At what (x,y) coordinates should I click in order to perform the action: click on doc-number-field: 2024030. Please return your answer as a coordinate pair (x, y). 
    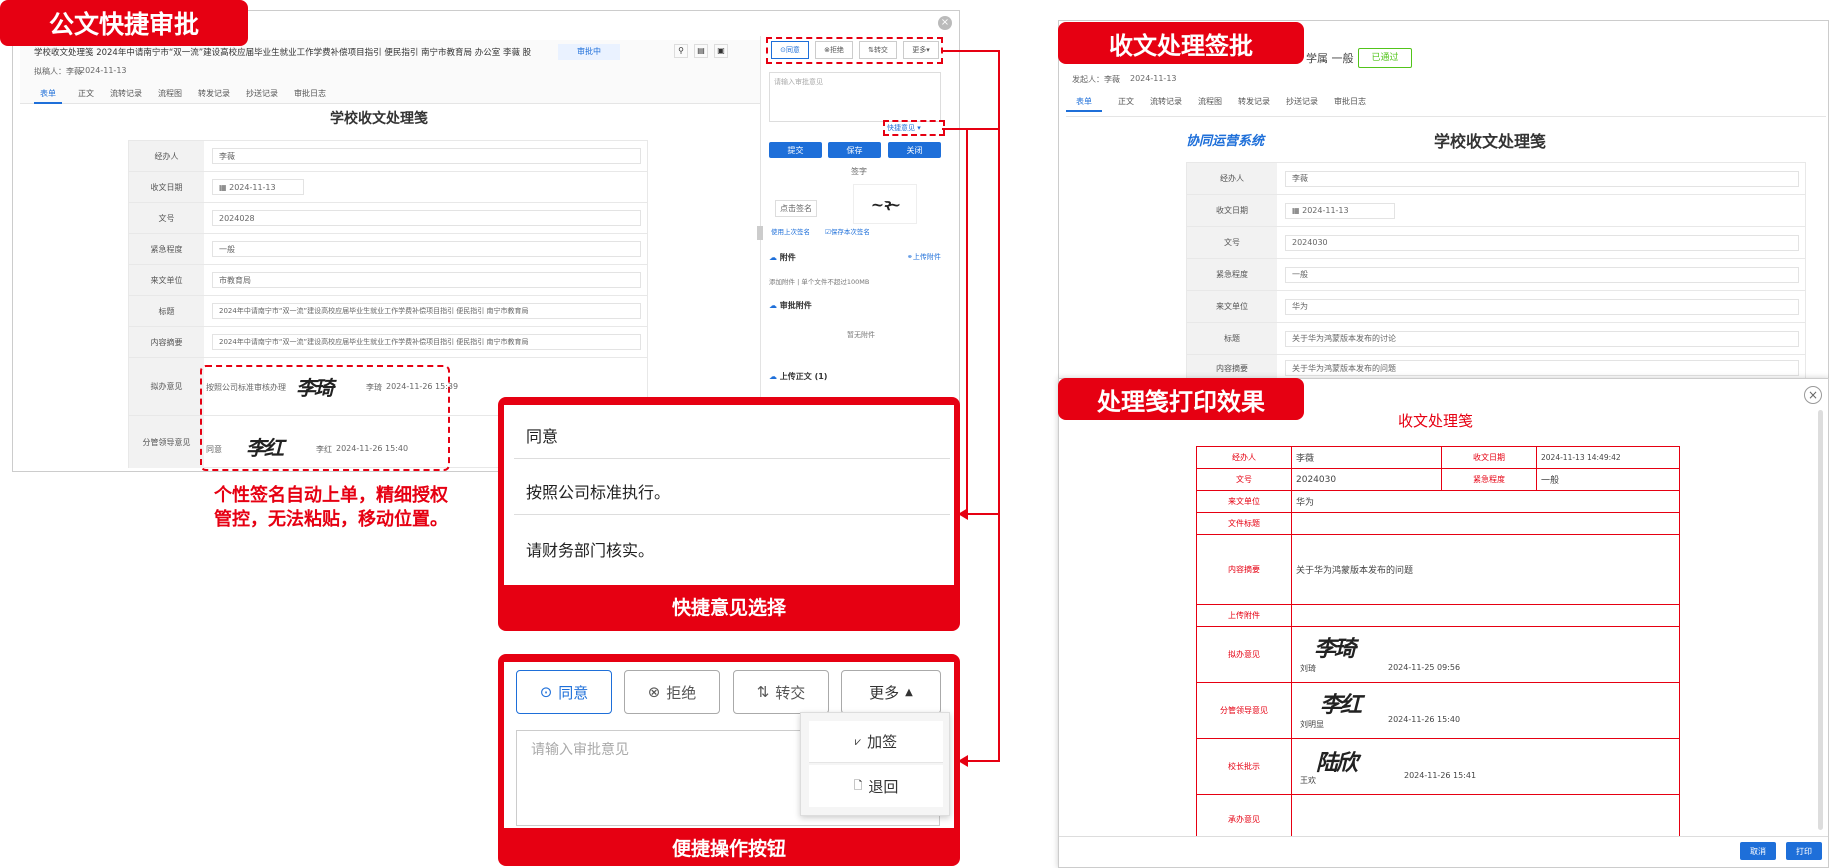
    Looking at the image, I should click on (1542, 242).